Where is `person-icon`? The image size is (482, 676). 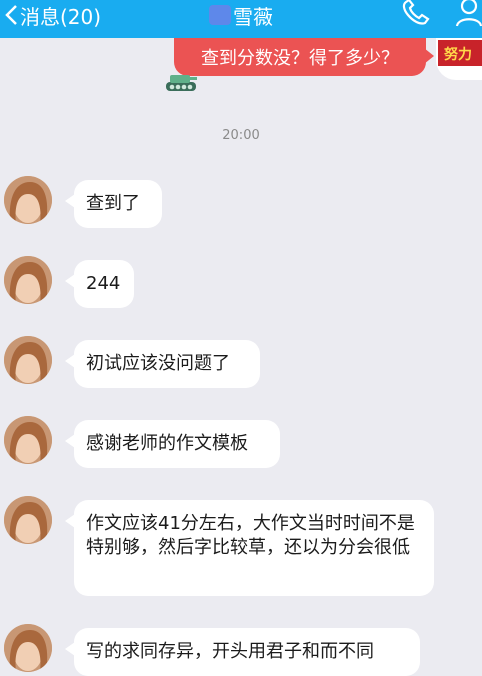 person-icon is located at coordinates (468, 16).